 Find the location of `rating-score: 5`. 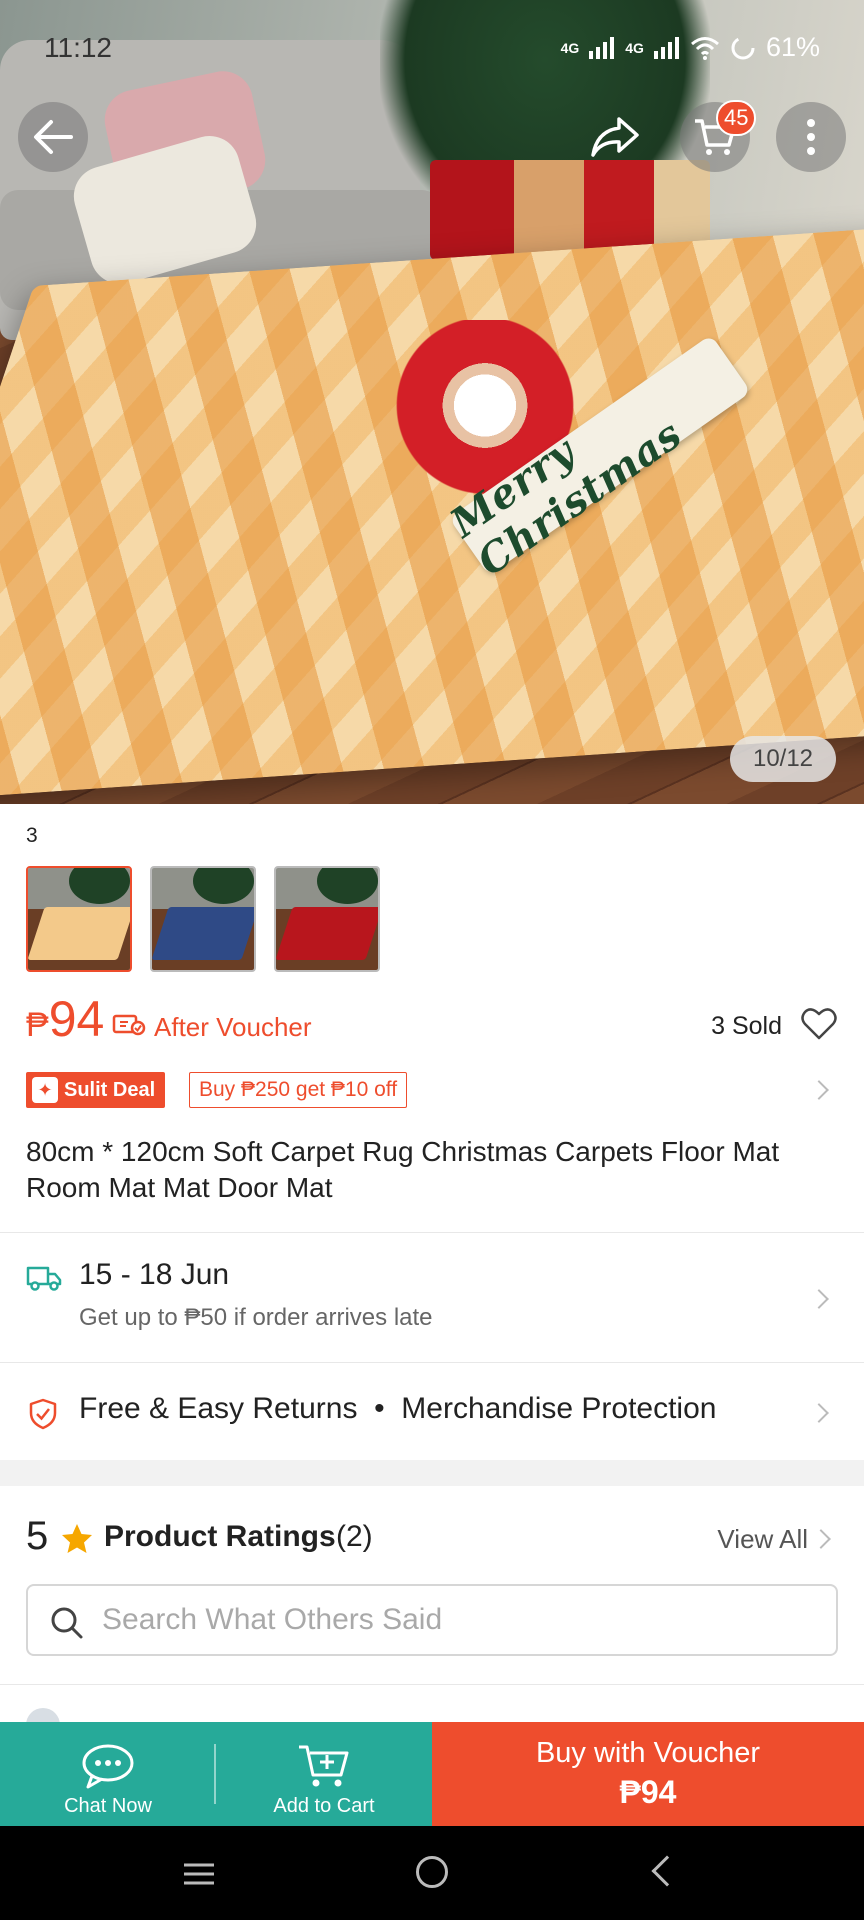

rating-score: 5 is located at coordinates (37, 1536).